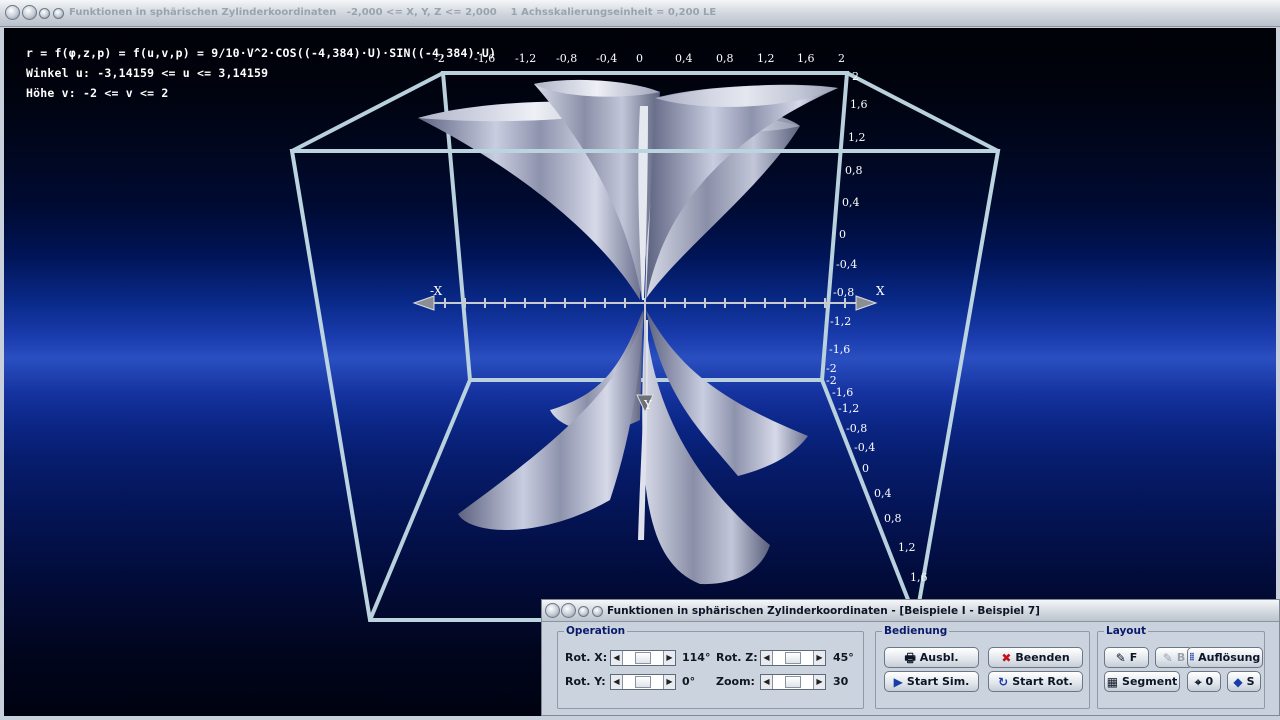 This screenshot has width=1280, height=720. Describe the element at coordinates (689, 681) in the screenshot. I see `rot-y-value: 0°` at that location.